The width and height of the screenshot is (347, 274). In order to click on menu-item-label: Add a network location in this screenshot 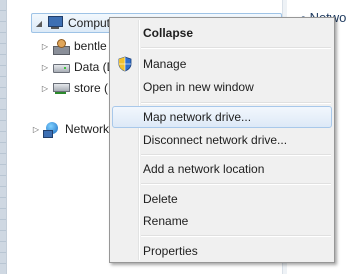, I will do `click(204, 169)`.